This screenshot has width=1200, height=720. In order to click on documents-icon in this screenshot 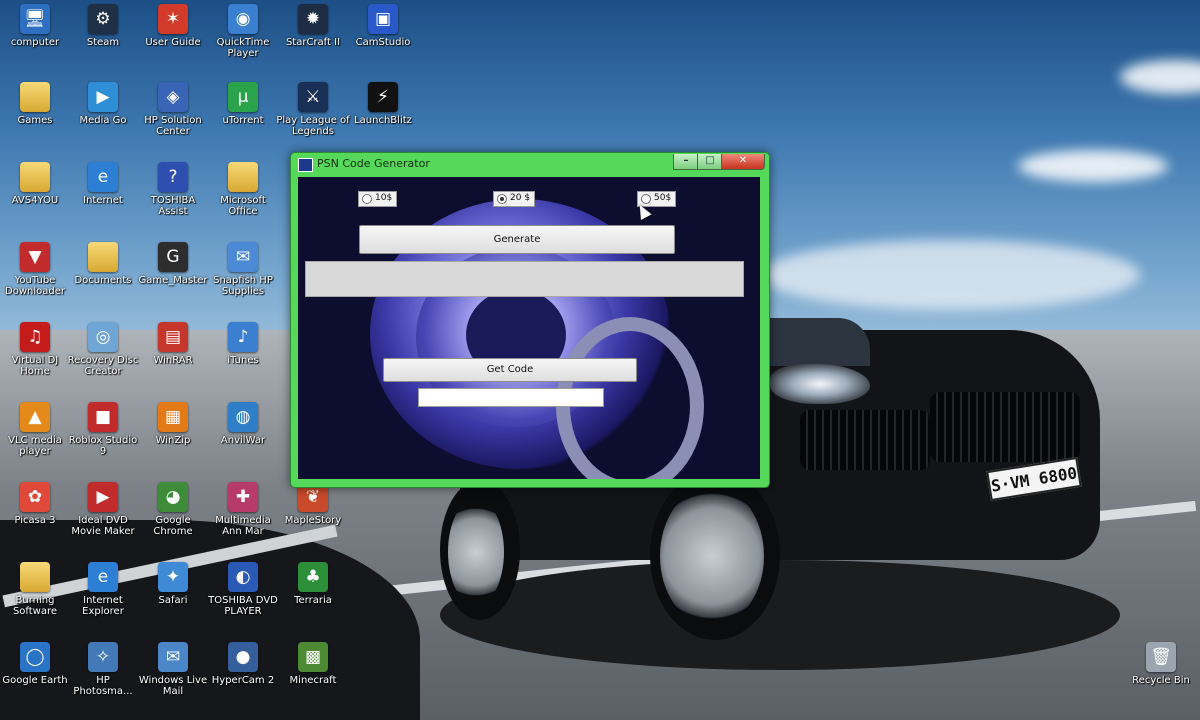, I will do `click(103, 257)`.